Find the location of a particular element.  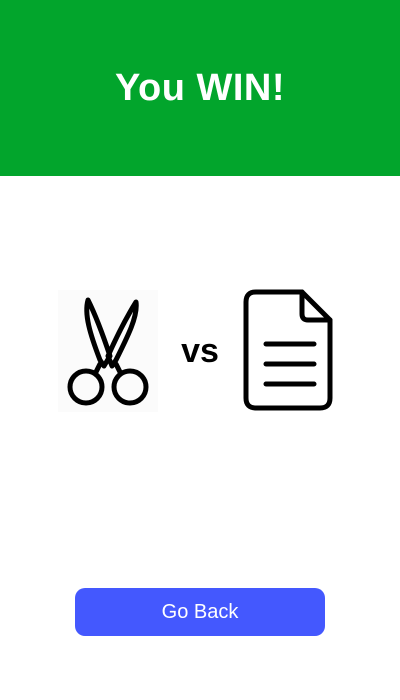

result-title: You WIN! is located at coordinates (200, 87).